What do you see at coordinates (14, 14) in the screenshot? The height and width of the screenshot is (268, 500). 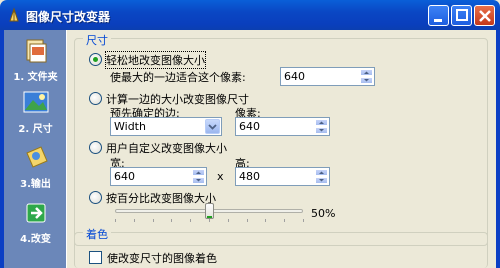 I see `pen-app-icon` at bounding box center [14, 14].